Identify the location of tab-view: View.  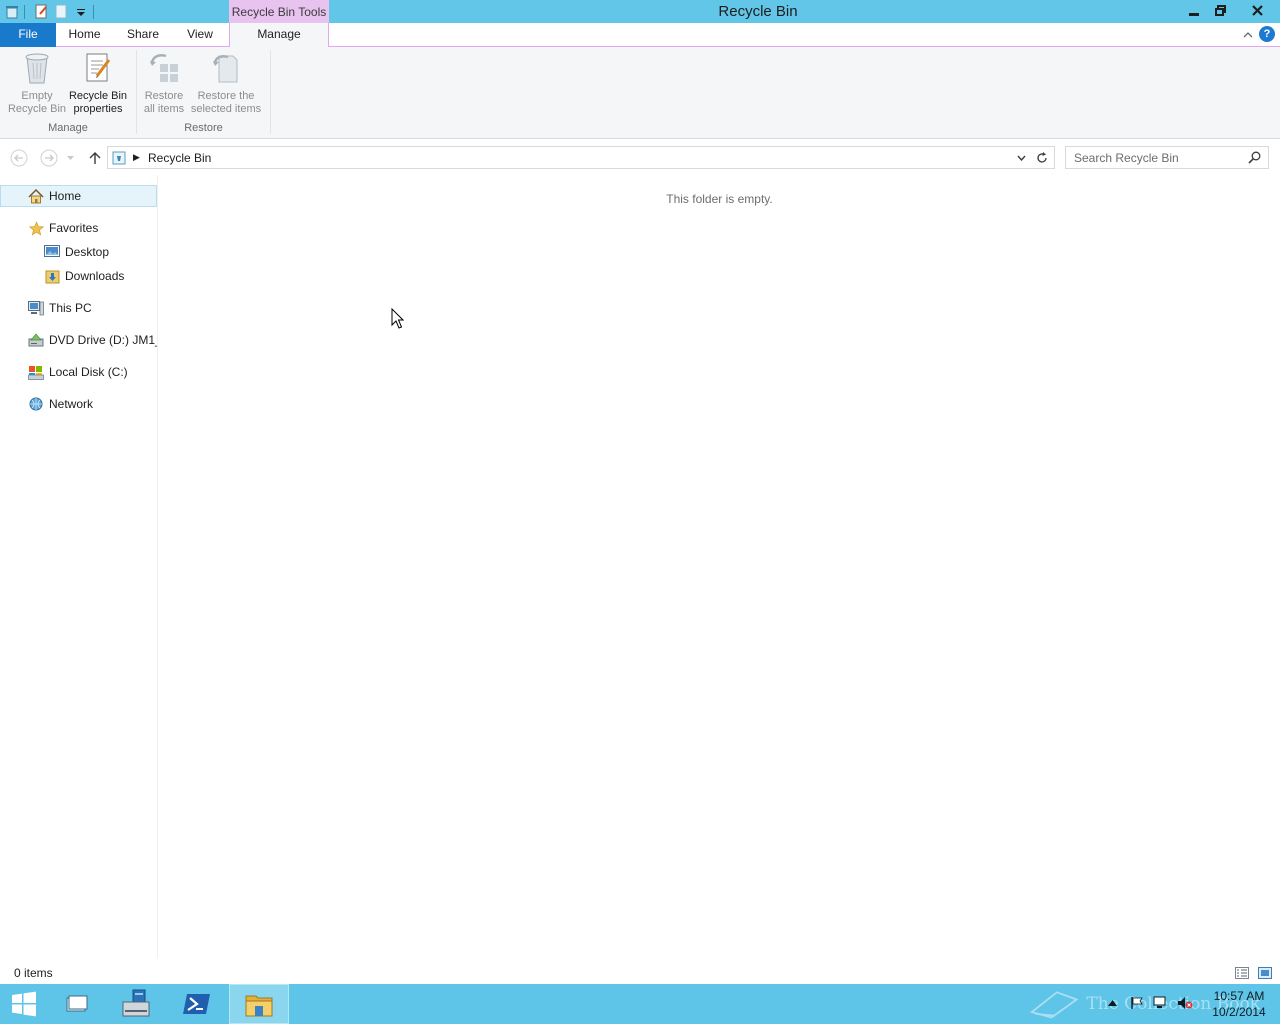
(200, 35).